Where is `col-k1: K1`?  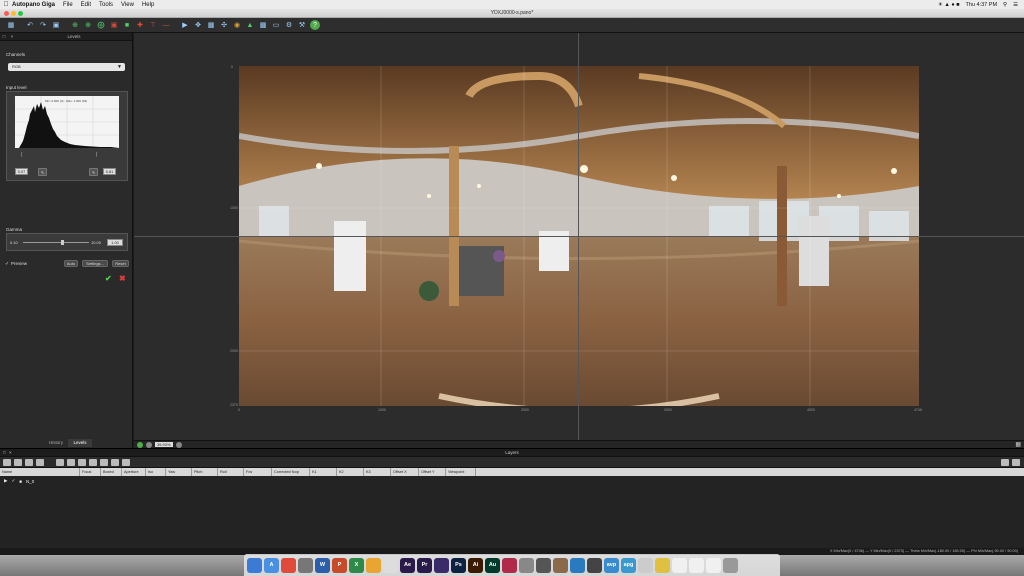 col-k1: K1 is located at coordinates (323, 472).